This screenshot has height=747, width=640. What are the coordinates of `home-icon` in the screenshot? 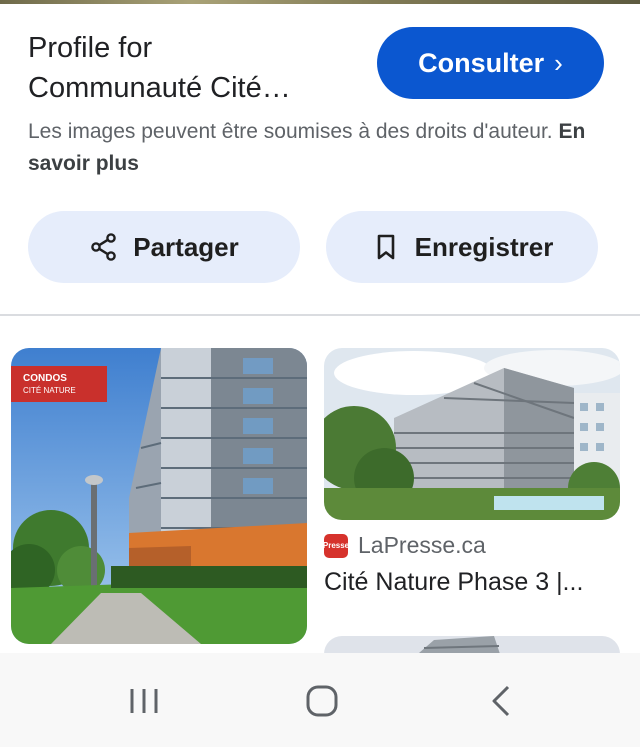 It's located at (322, 701).